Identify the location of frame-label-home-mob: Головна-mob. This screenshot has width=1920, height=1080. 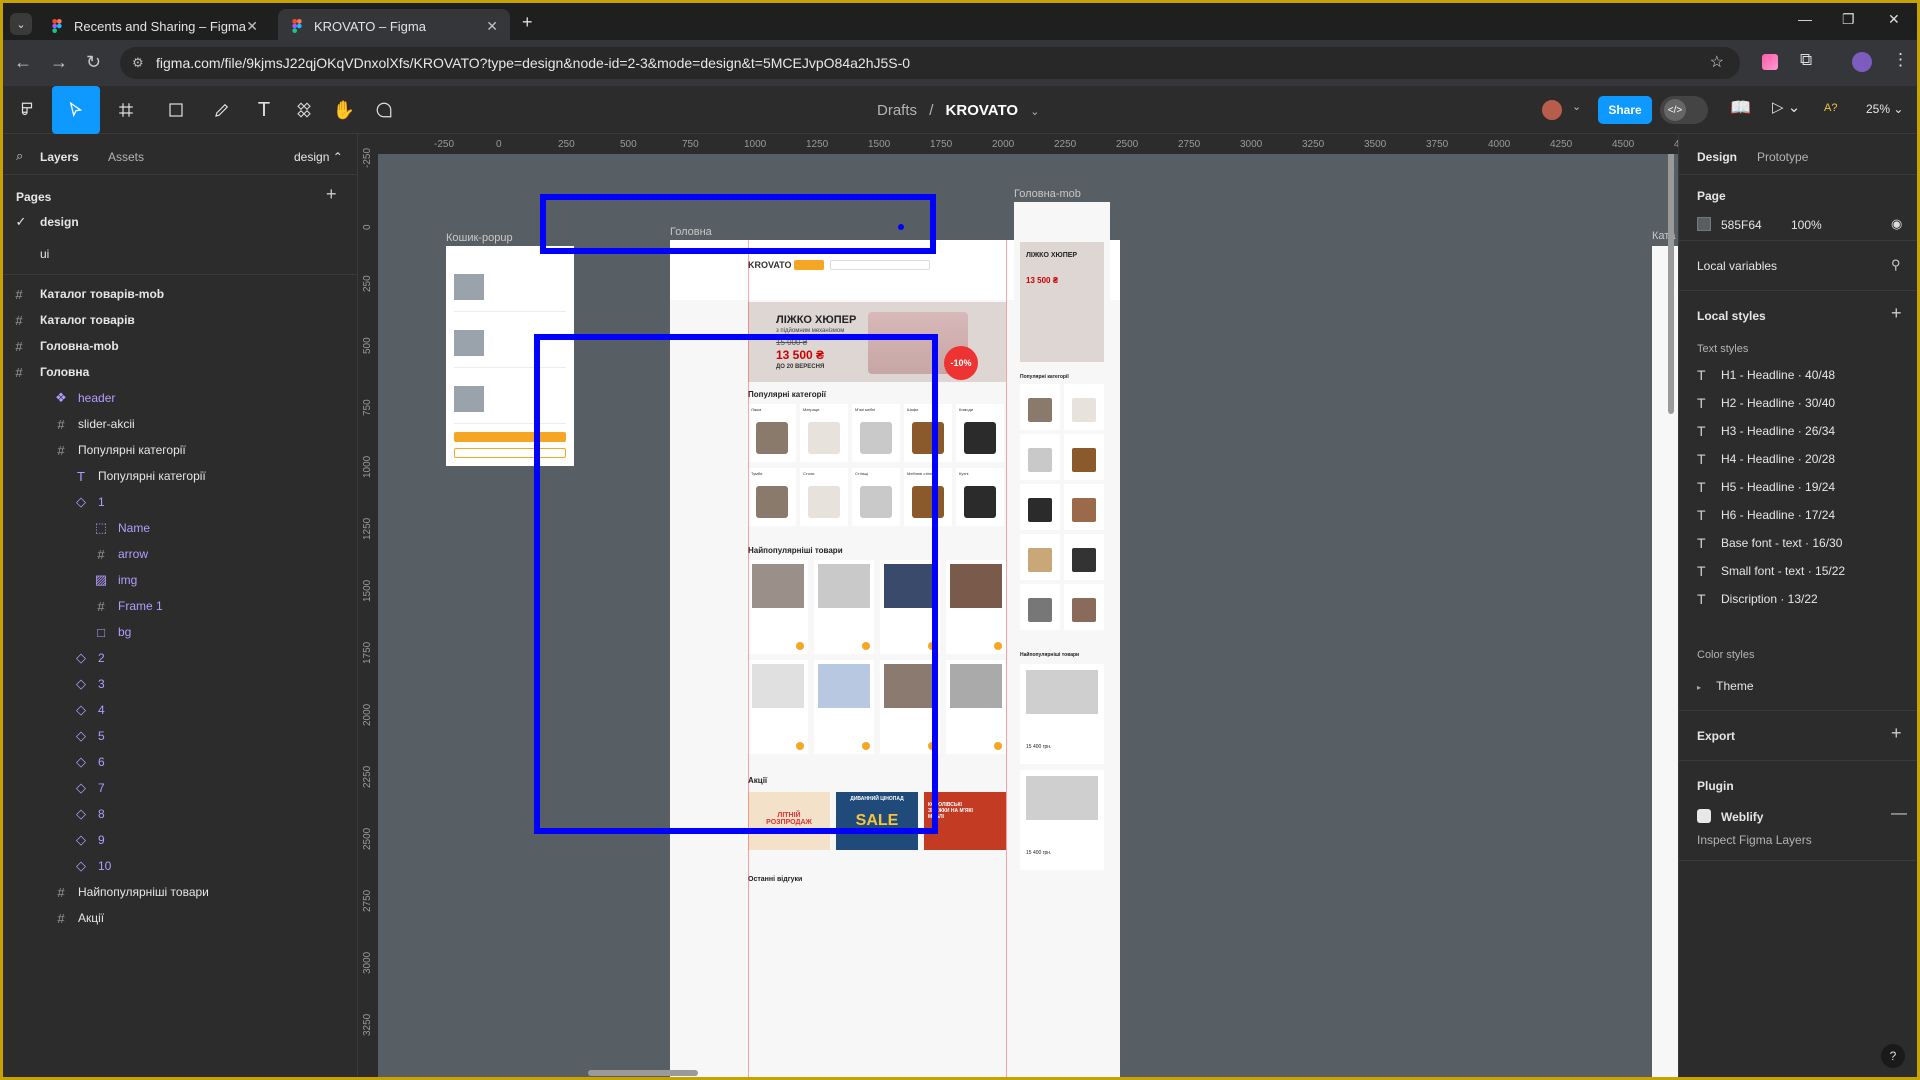
(1047, 194).